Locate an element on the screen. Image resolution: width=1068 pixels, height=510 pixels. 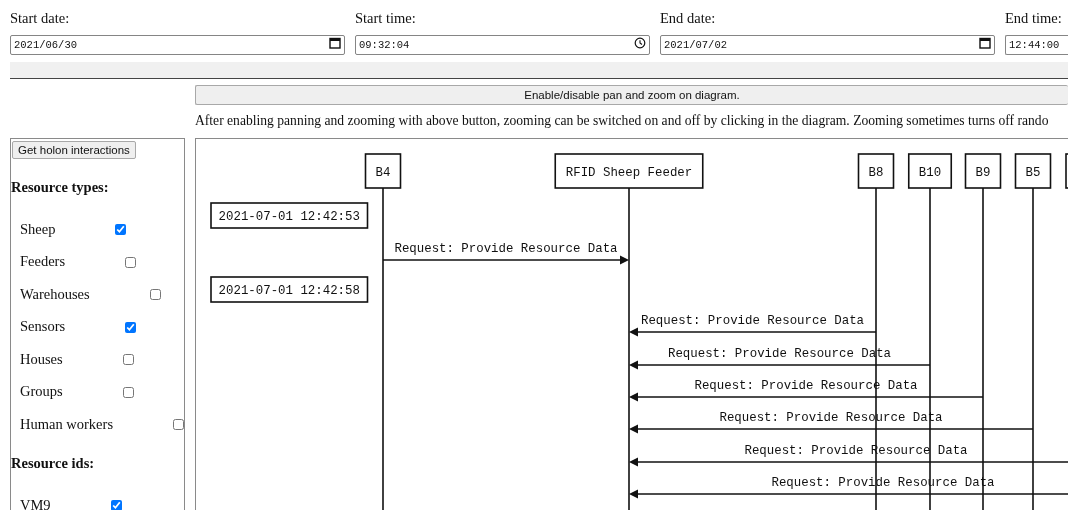
section-title: Resource ids: is located at coordinates (53, 463).